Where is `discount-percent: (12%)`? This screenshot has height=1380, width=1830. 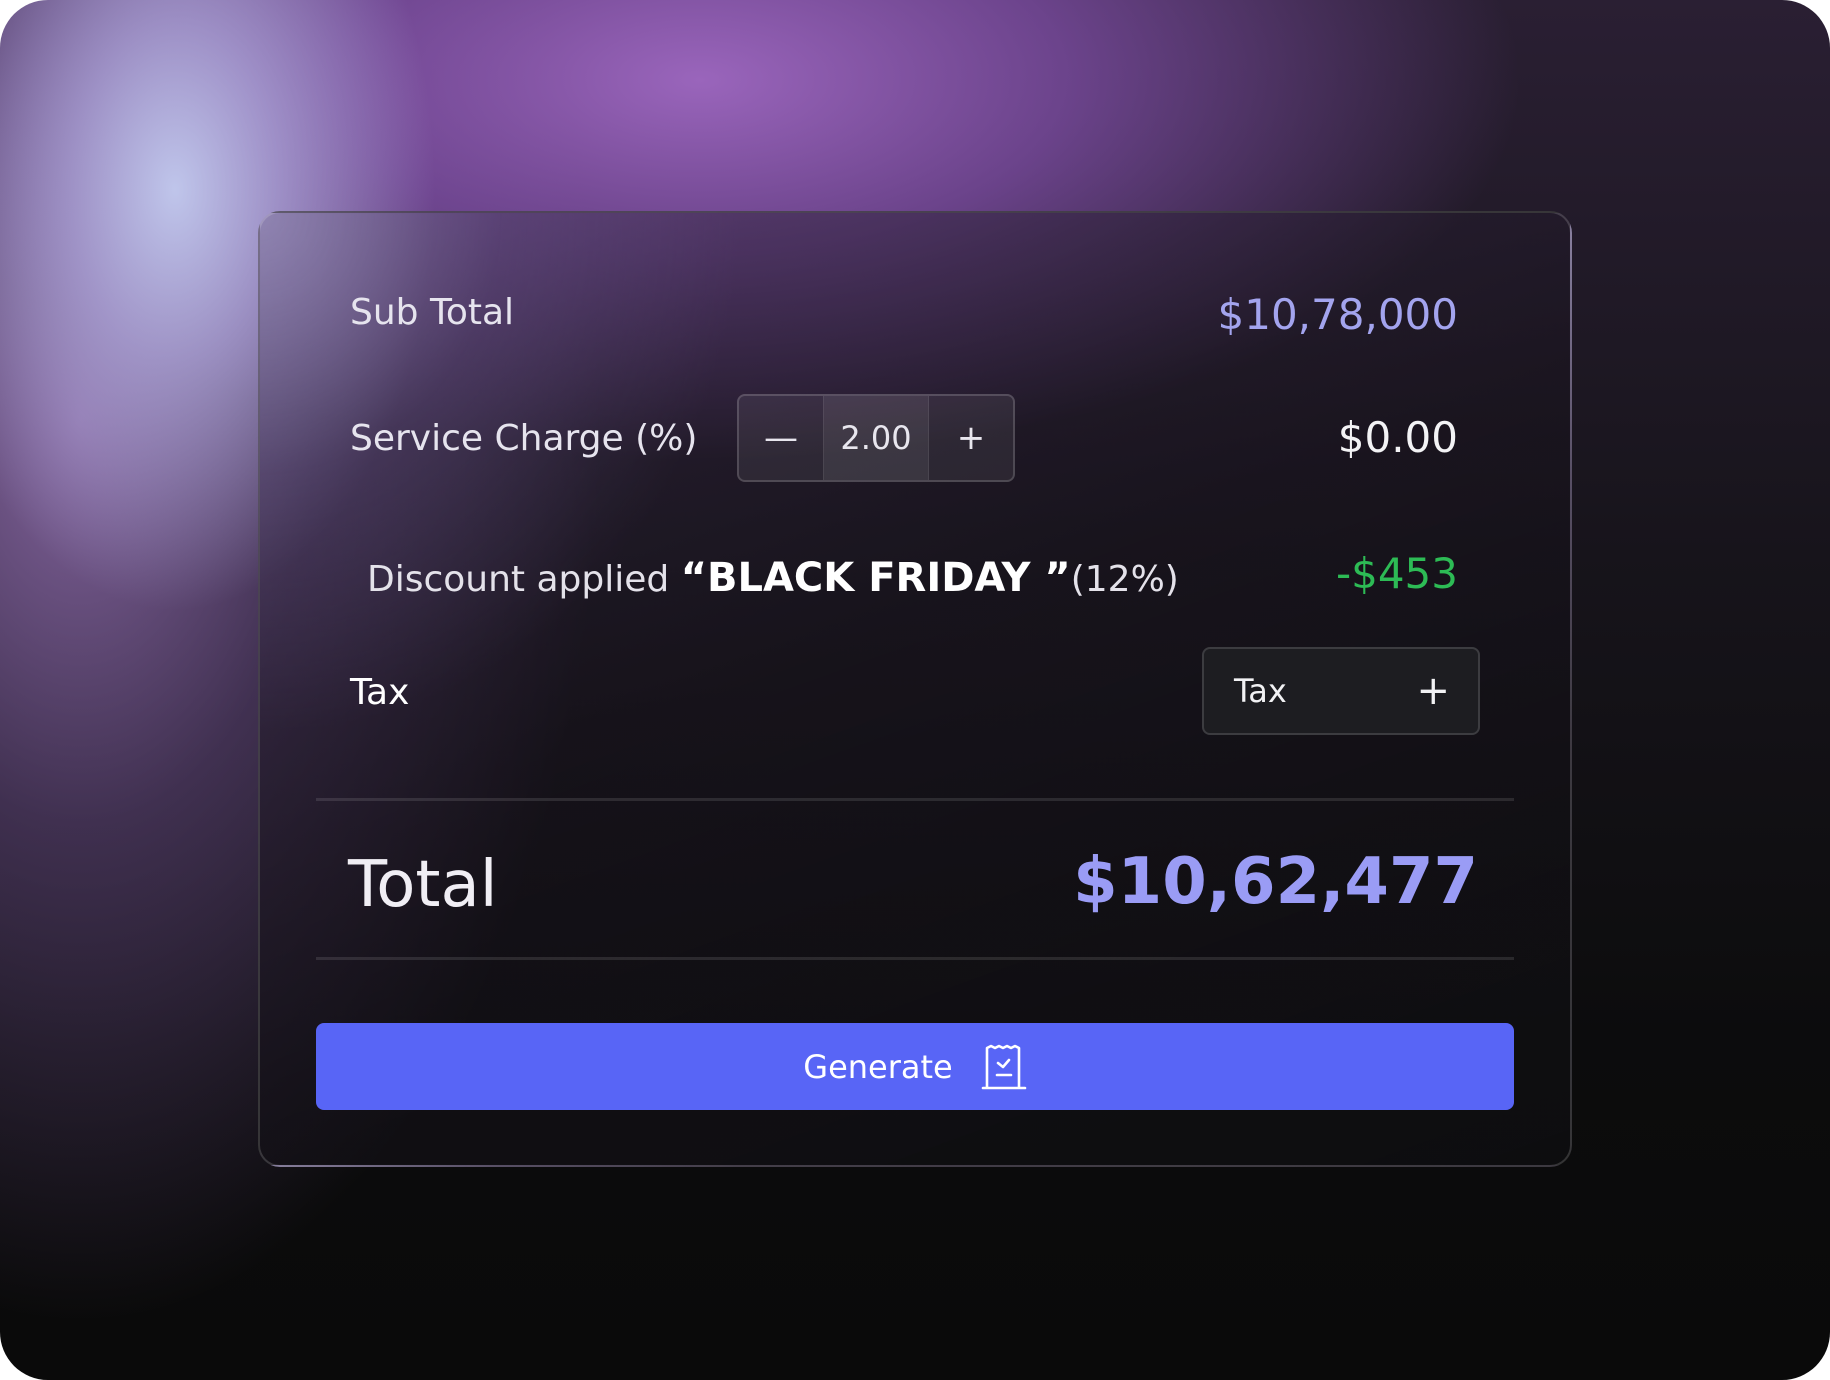
discount-percent: (12%) is located at coordinates (1124, 579).